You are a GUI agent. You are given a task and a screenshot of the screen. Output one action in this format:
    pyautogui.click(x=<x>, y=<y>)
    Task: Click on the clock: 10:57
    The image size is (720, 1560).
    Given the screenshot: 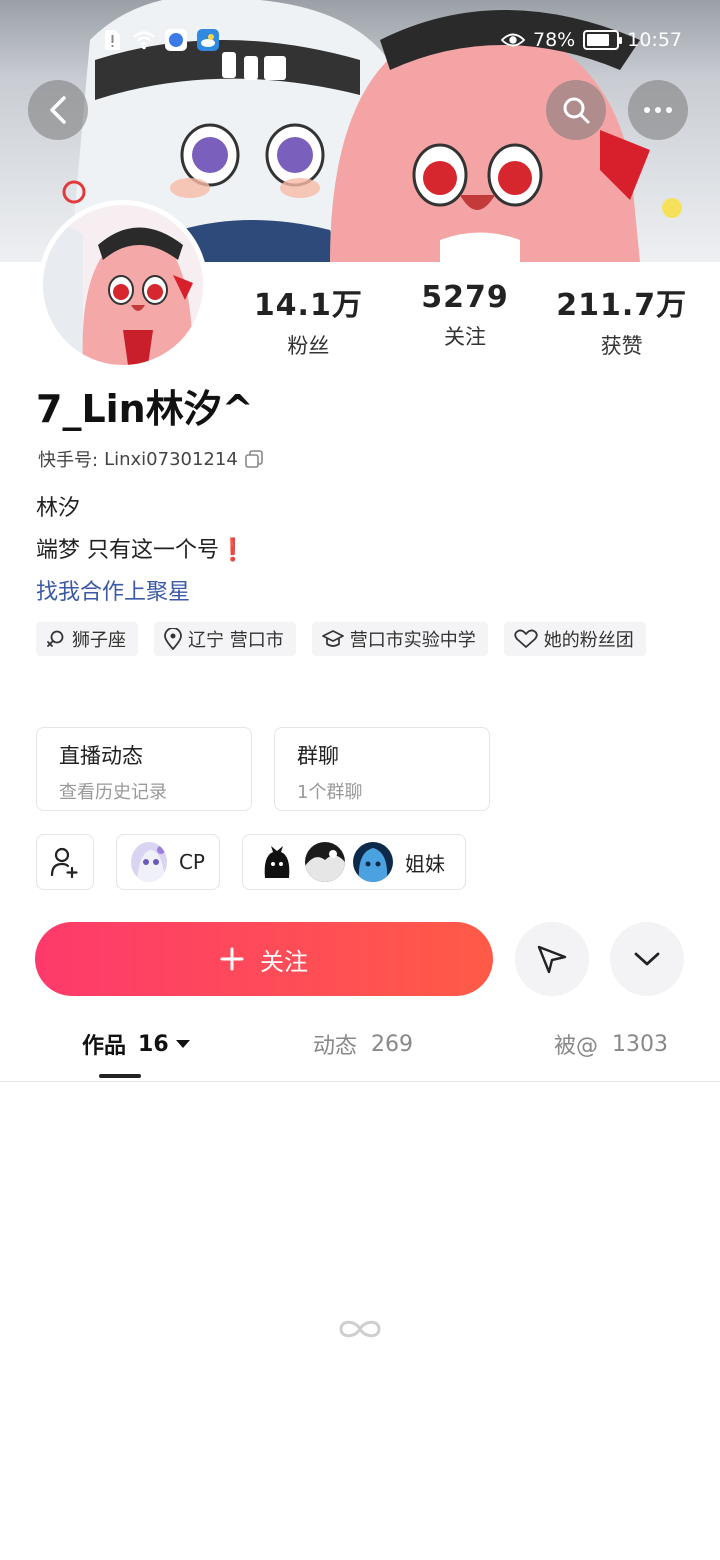 What is the action you would take?
    pyautogui.click(x=654, y=40)
    